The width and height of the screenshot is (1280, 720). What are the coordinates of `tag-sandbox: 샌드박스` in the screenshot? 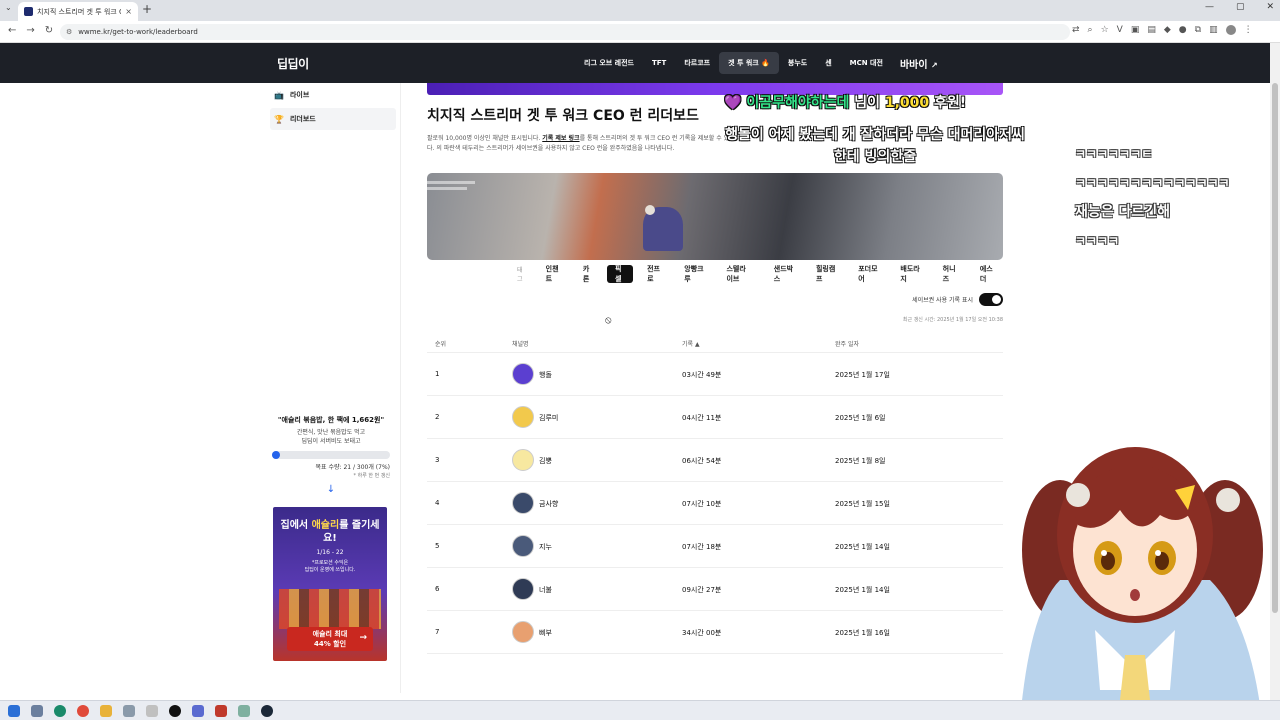 It's located at (783, 274).